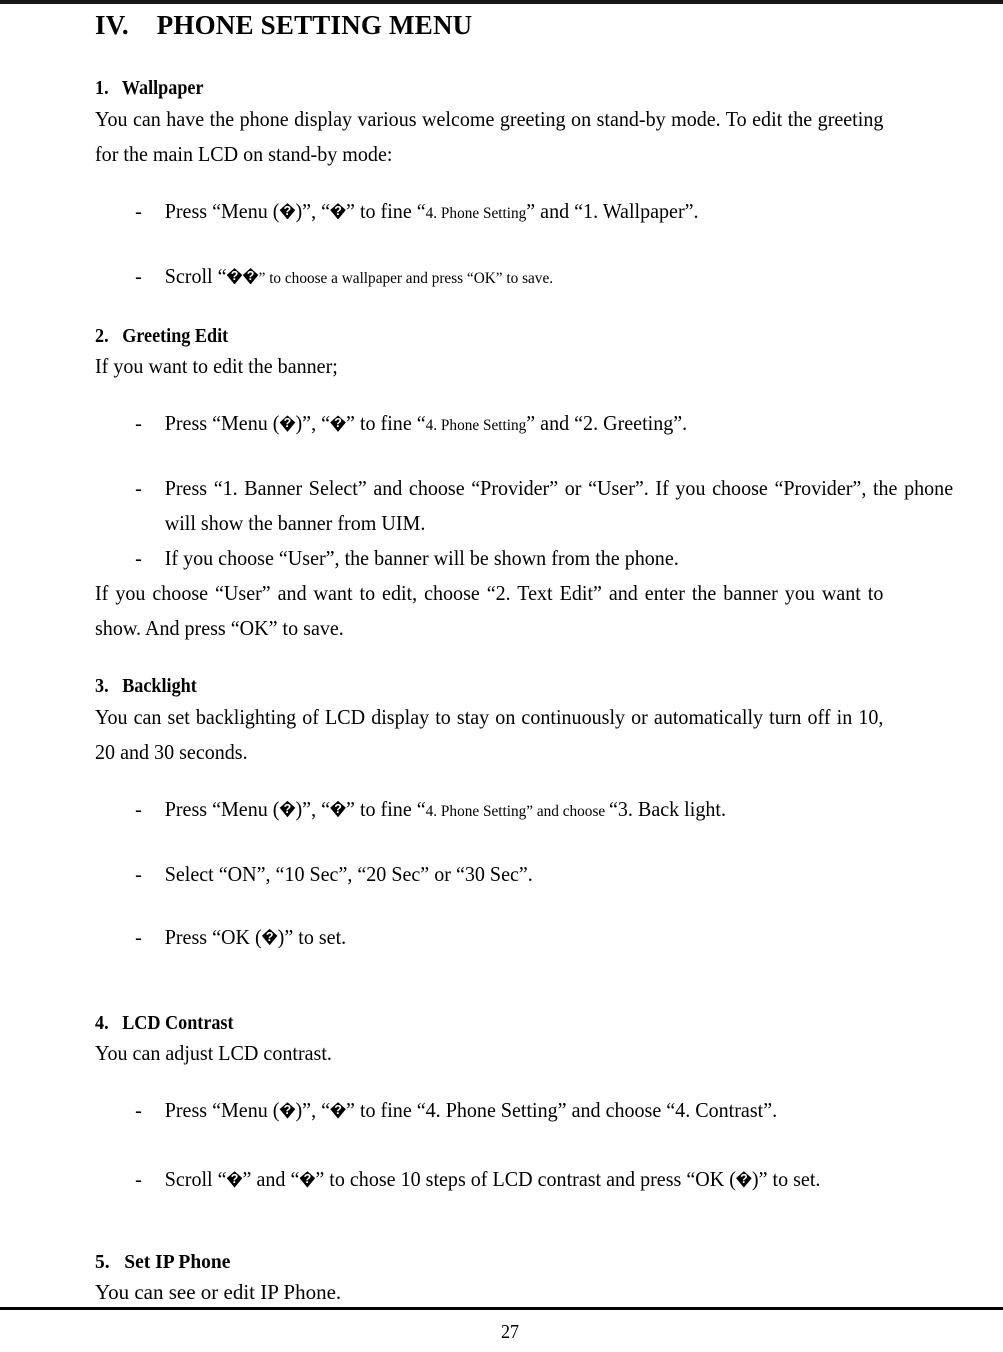  What do you see at coordinates (102, 687) in the screenshot?
I see `section-number: 3.` at bounding box center [102, 687].